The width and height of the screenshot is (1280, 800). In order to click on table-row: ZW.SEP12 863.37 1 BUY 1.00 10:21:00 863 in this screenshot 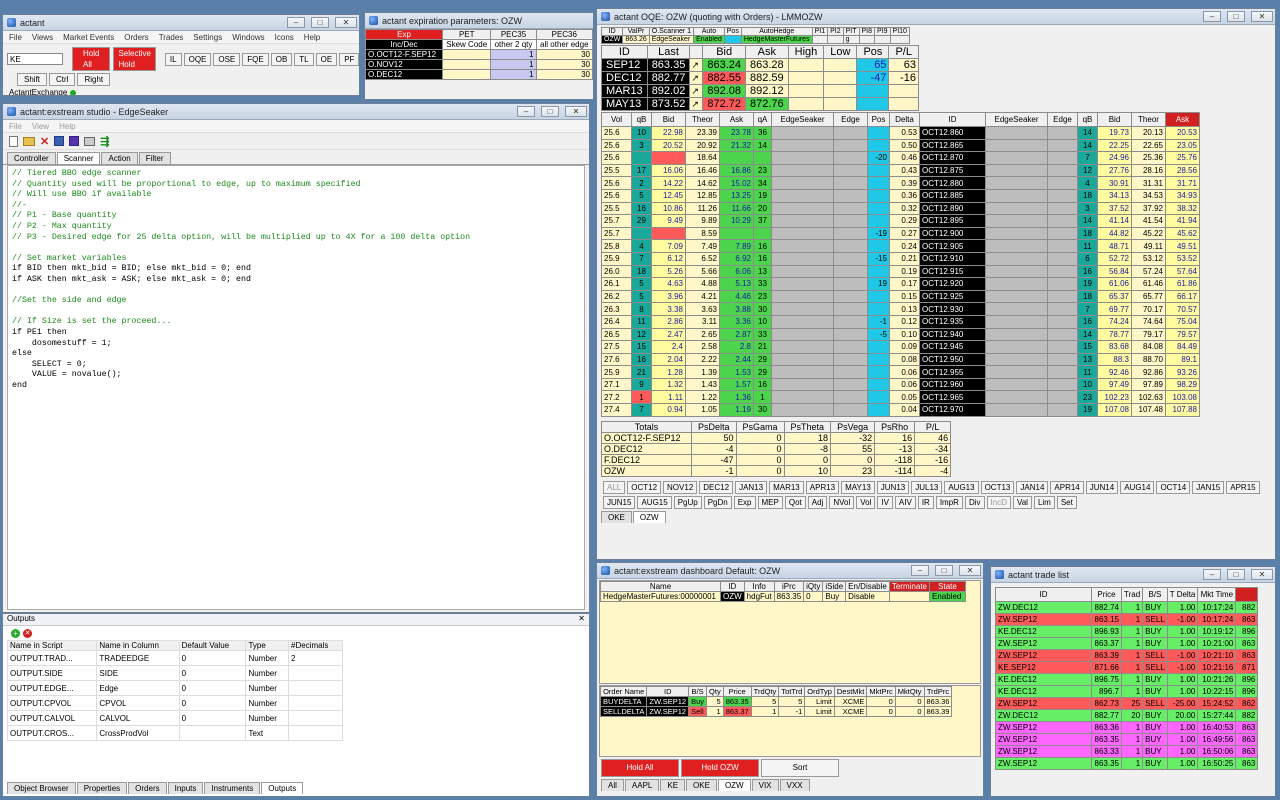, I will do `click(1127, 643)`.